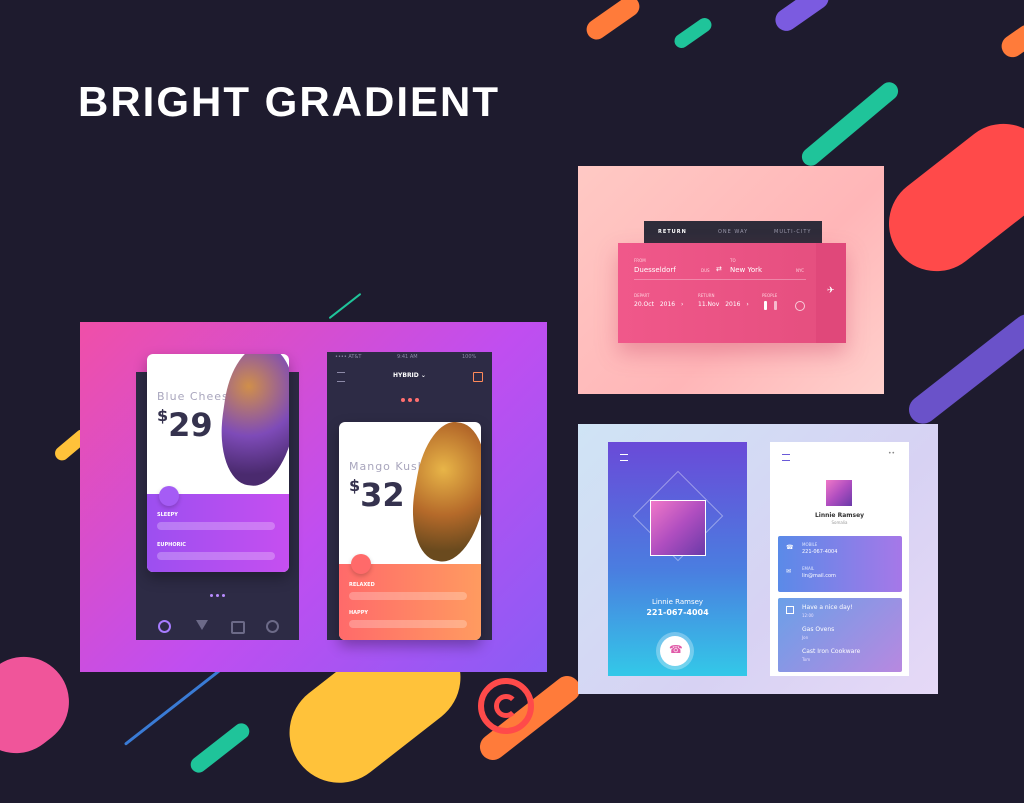  Describe the element at coordinates (818, 629) in the screenshot. I see `message-2: Gas Ovens` at that location.